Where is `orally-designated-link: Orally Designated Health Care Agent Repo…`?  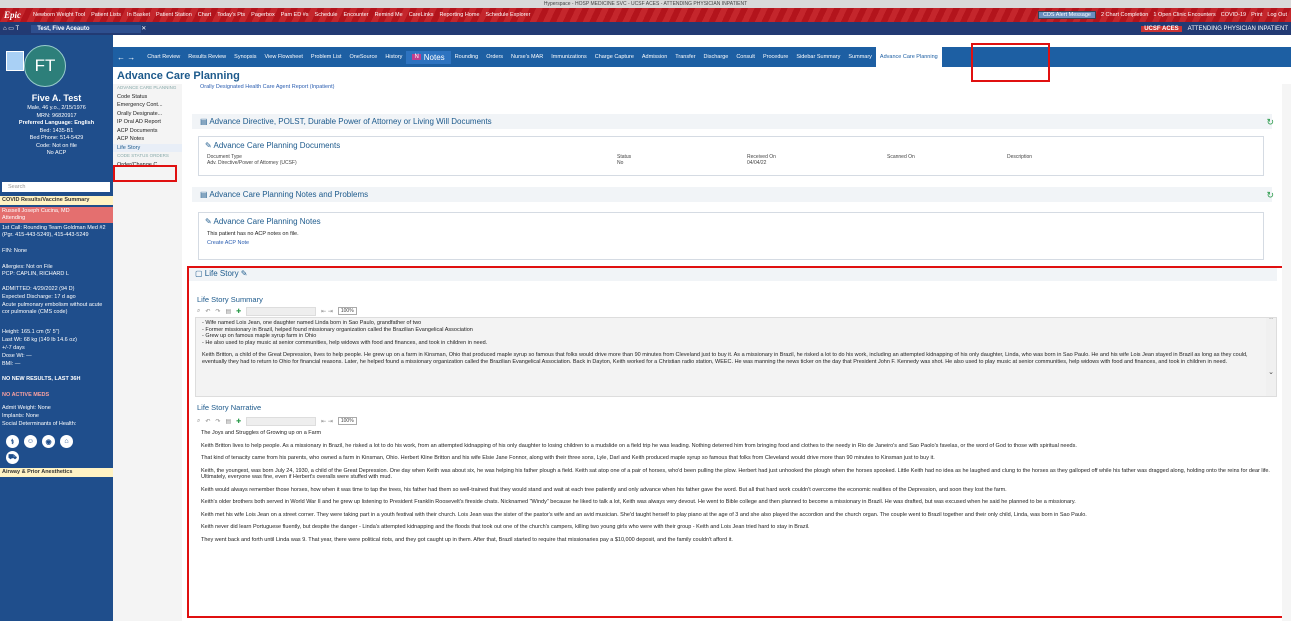 orally-designated-link: Orally Designated Health Care Agent Repo… is located at coordinates (267, 87).